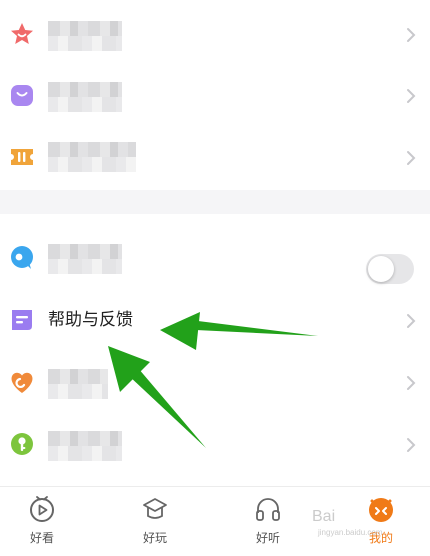 This screenshot has height=556, width=430. What do you see at coordinates (42, 509) in the screenshot?
I see `play-circle-icon` at bounding box center [42, 509].